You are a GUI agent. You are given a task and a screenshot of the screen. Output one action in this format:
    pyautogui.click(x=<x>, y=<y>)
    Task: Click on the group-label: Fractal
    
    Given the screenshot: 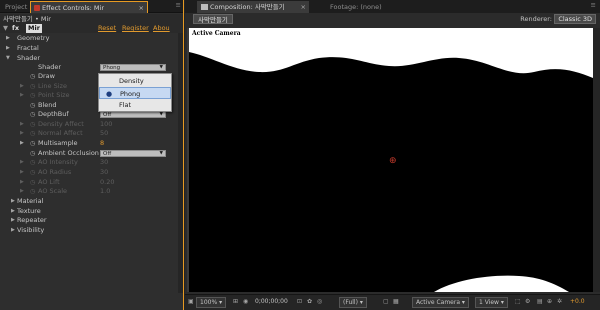 What is the action you would take?
    pyautogui.click(x=28, y=48)
    